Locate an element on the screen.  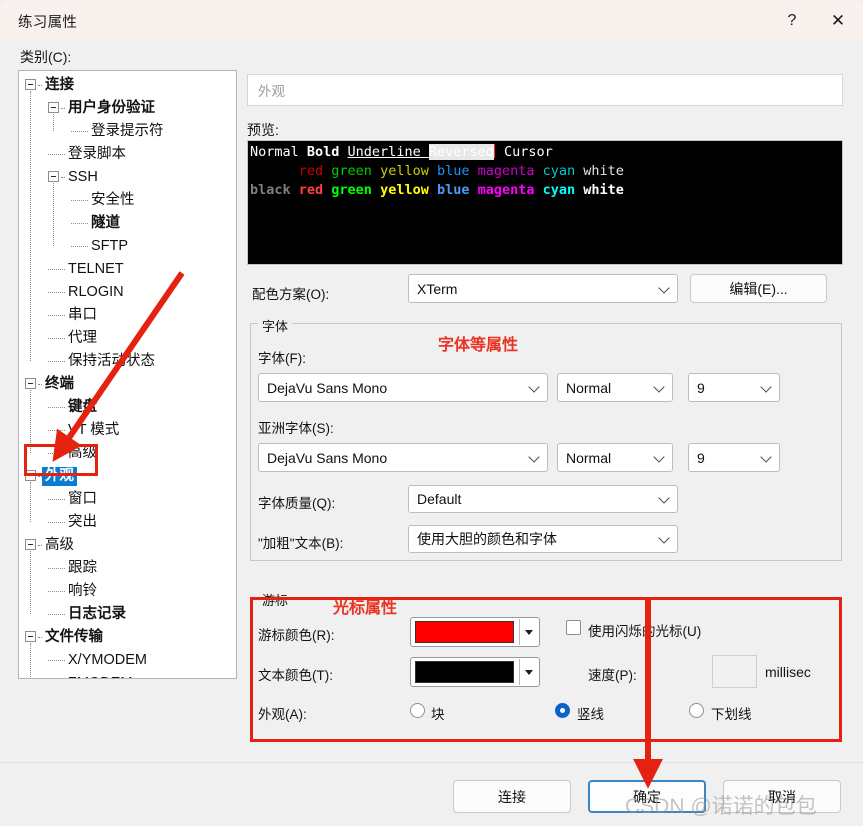
tree-item-1: 用户身份验证 is located at coordinates (111, 108).